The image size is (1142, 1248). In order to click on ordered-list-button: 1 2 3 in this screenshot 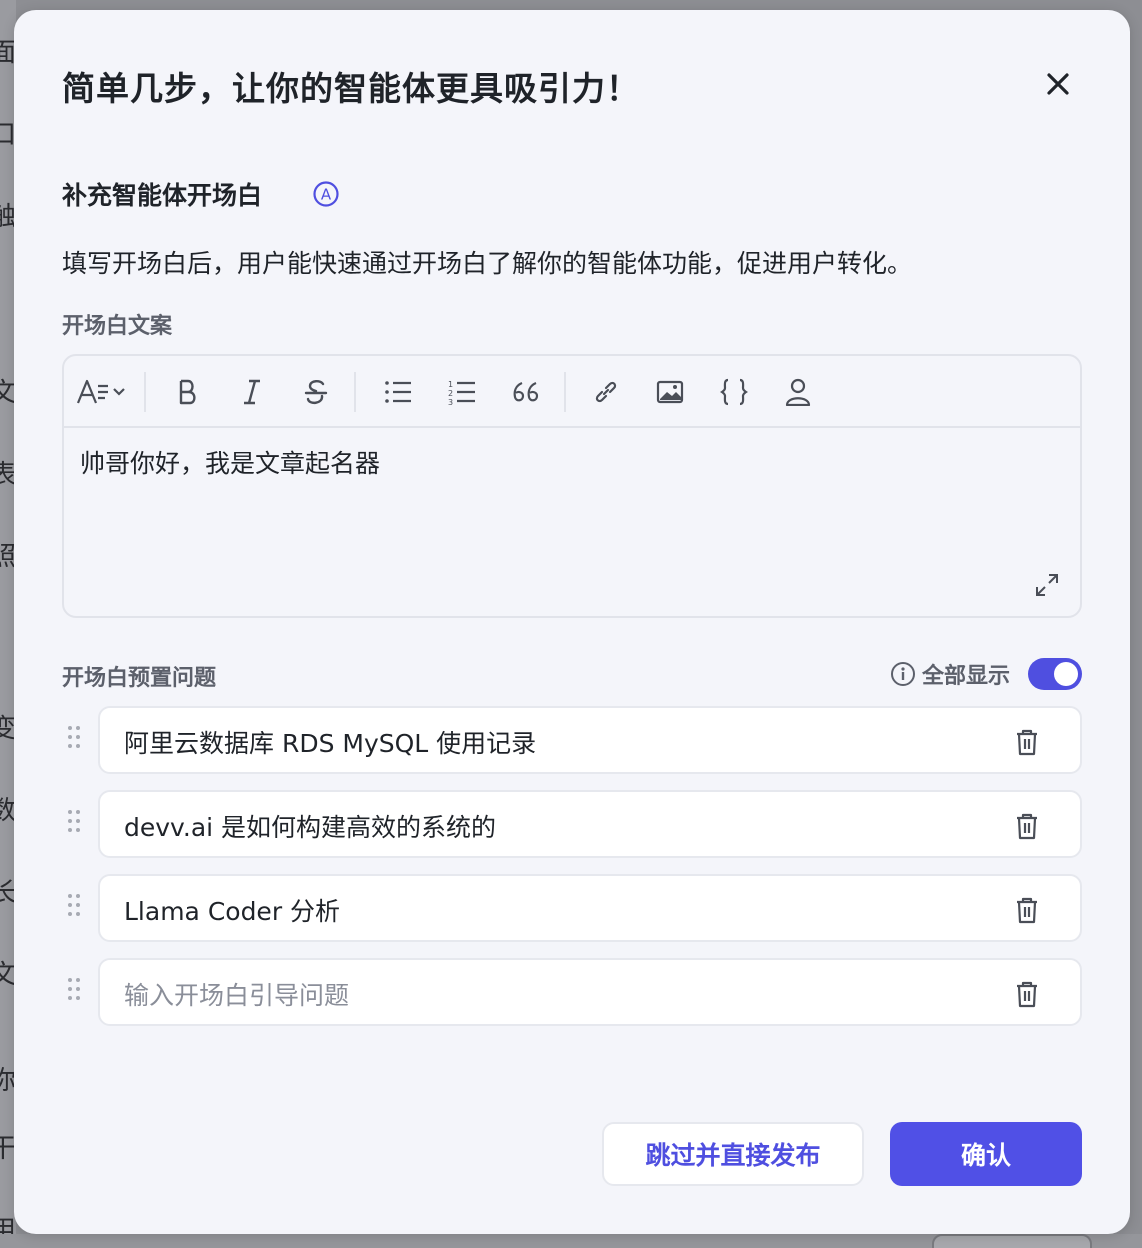, I will do `click(462, 392)`.